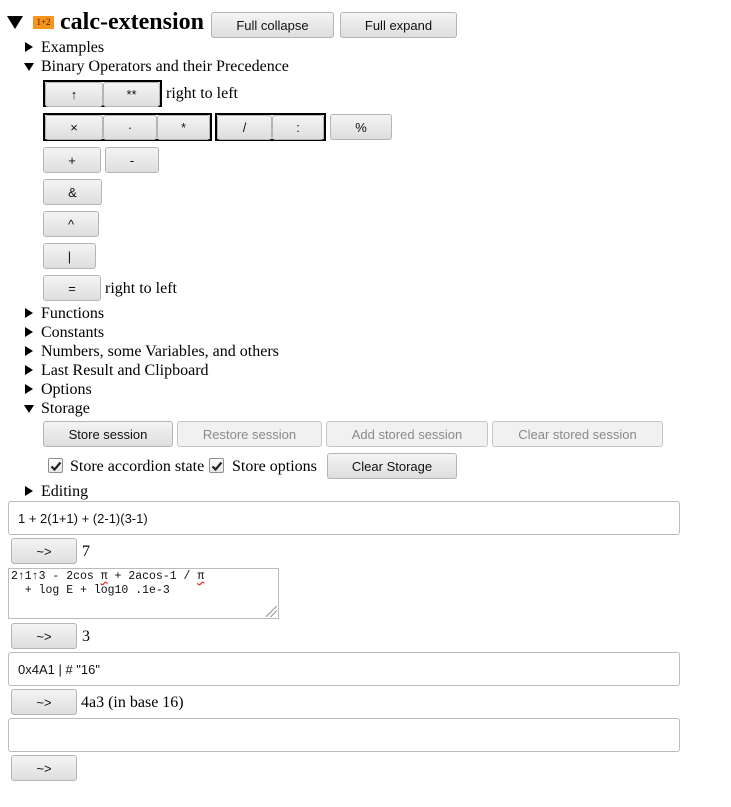 The height and width of the screenshot is (807, 731). What do you see at coordinates (69, 256) in the screenshot?
I see `operator-button-pipe: |` at bounding box center [69, 256].